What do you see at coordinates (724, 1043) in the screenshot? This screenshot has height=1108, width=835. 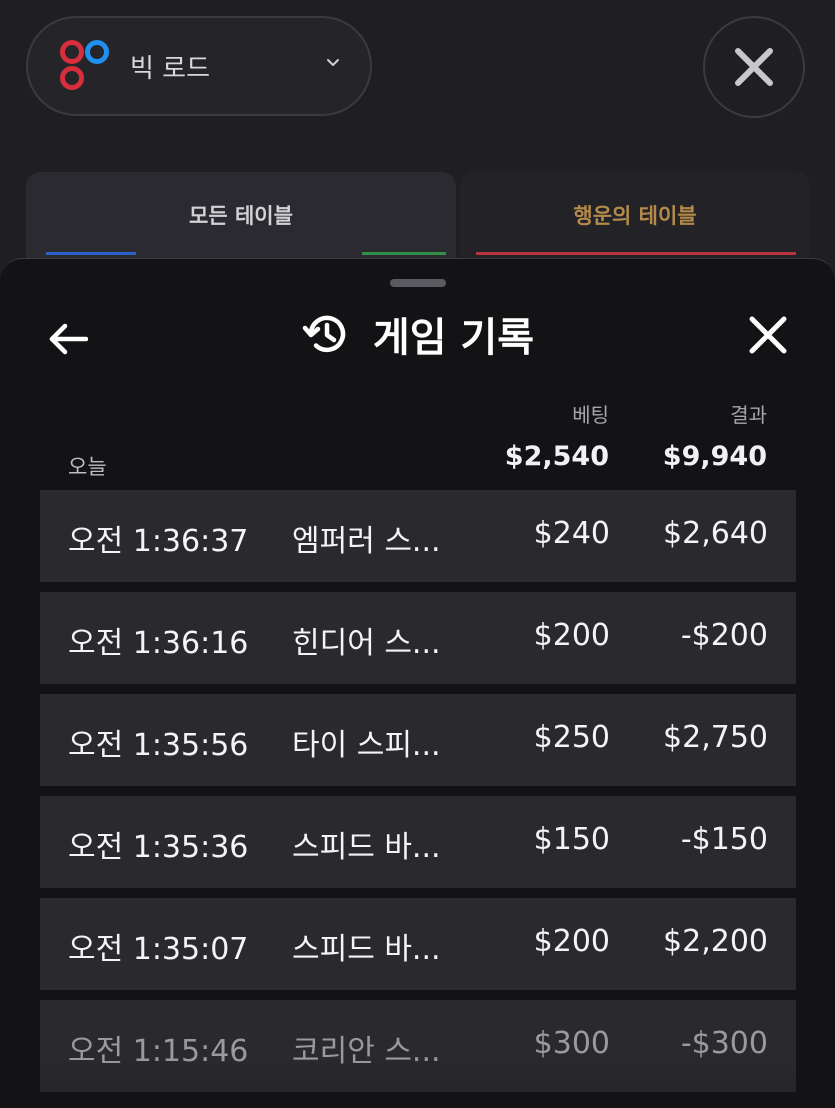 I see `row-result: -$300` at bounding box center [724, 1043].